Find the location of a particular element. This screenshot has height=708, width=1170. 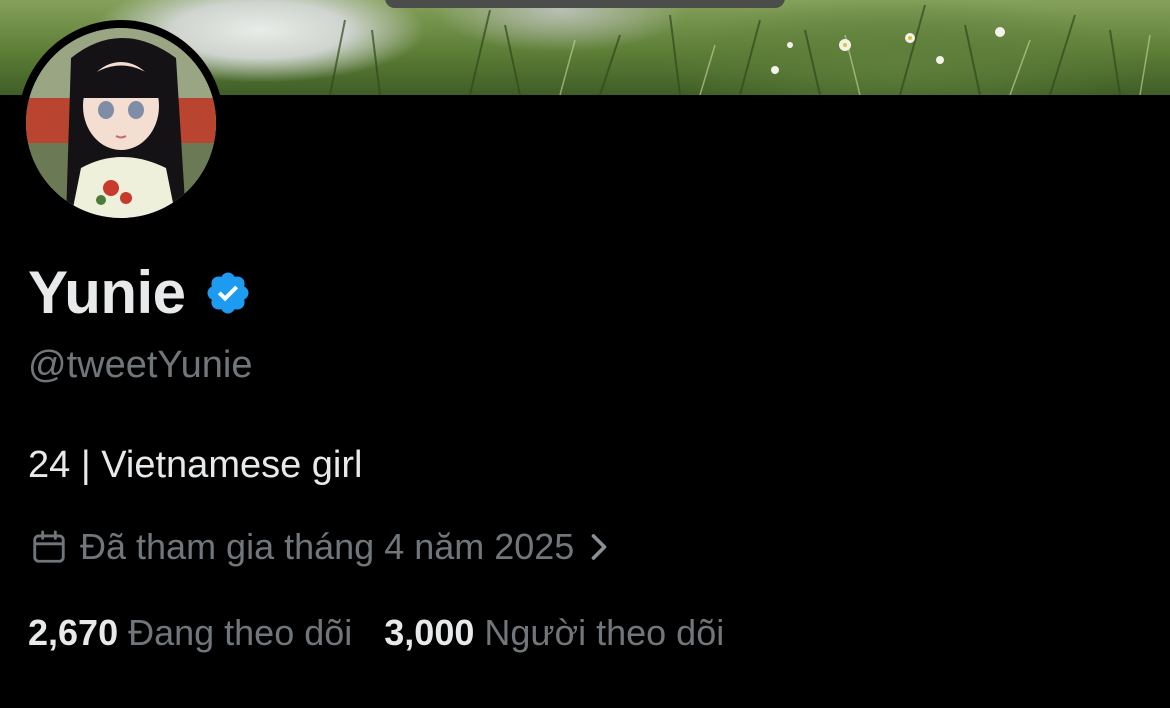

avatar-image is located at coordinates (121, 123).